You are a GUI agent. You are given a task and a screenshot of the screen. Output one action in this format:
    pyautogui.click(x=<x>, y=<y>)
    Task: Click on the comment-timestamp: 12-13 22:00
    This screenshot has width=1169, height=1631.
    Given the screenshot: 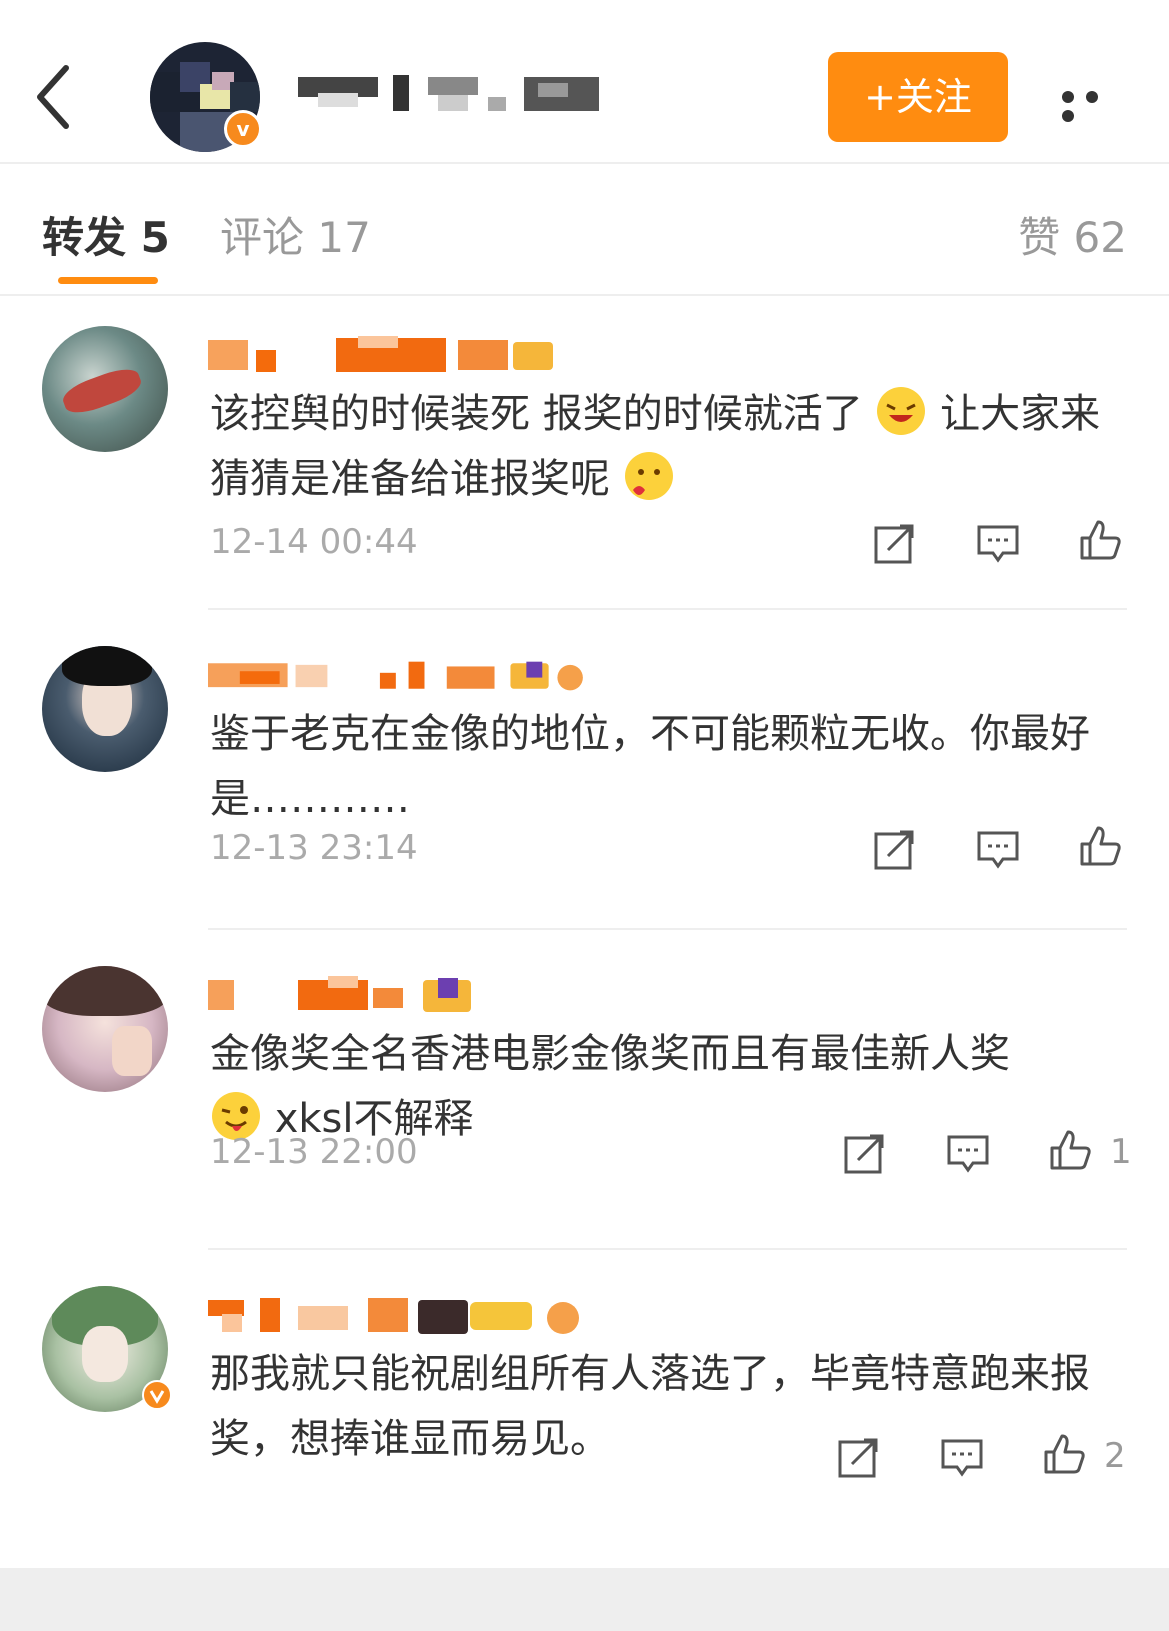 What is the action you would take?
    pyautogui.click(x=314, y=1152)
    